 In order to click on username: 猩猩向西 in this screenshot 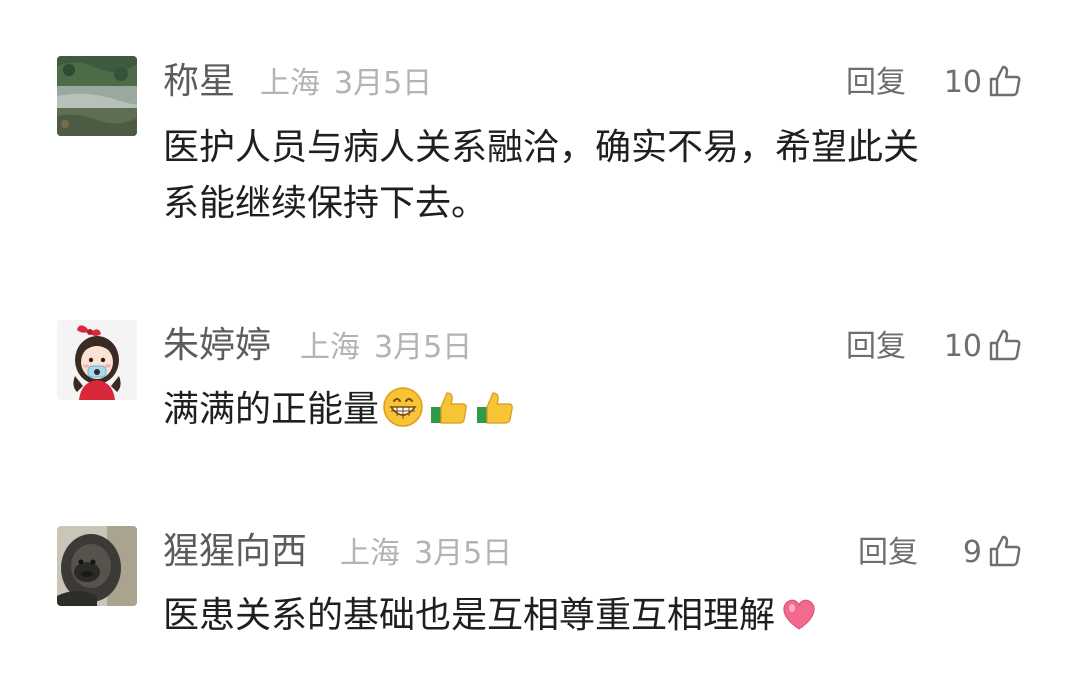, I will do `click(235, 552)`.